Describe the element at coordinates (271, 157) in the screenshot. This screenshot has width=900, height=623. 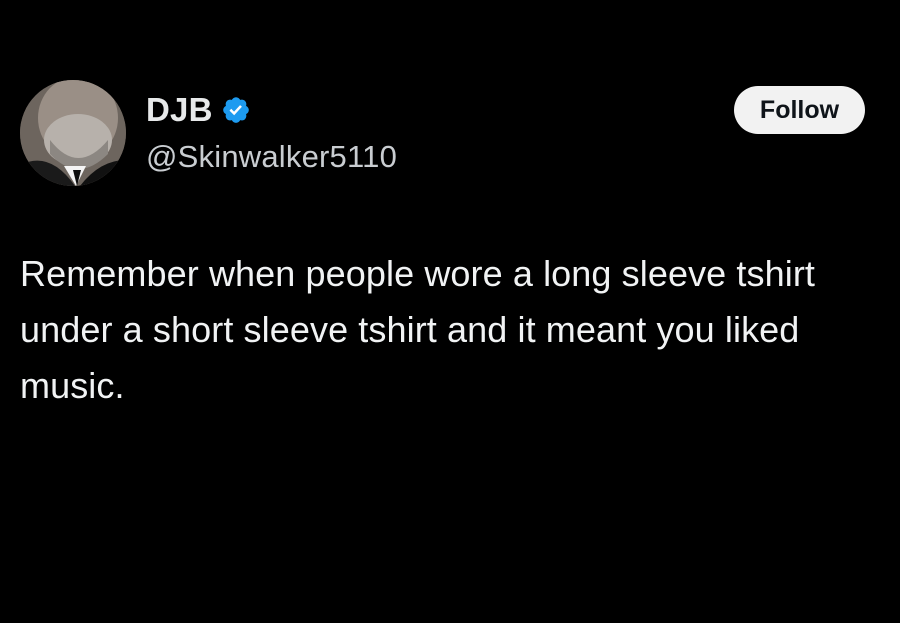
I see `author-handle: @Skinwalker5110` at that location.